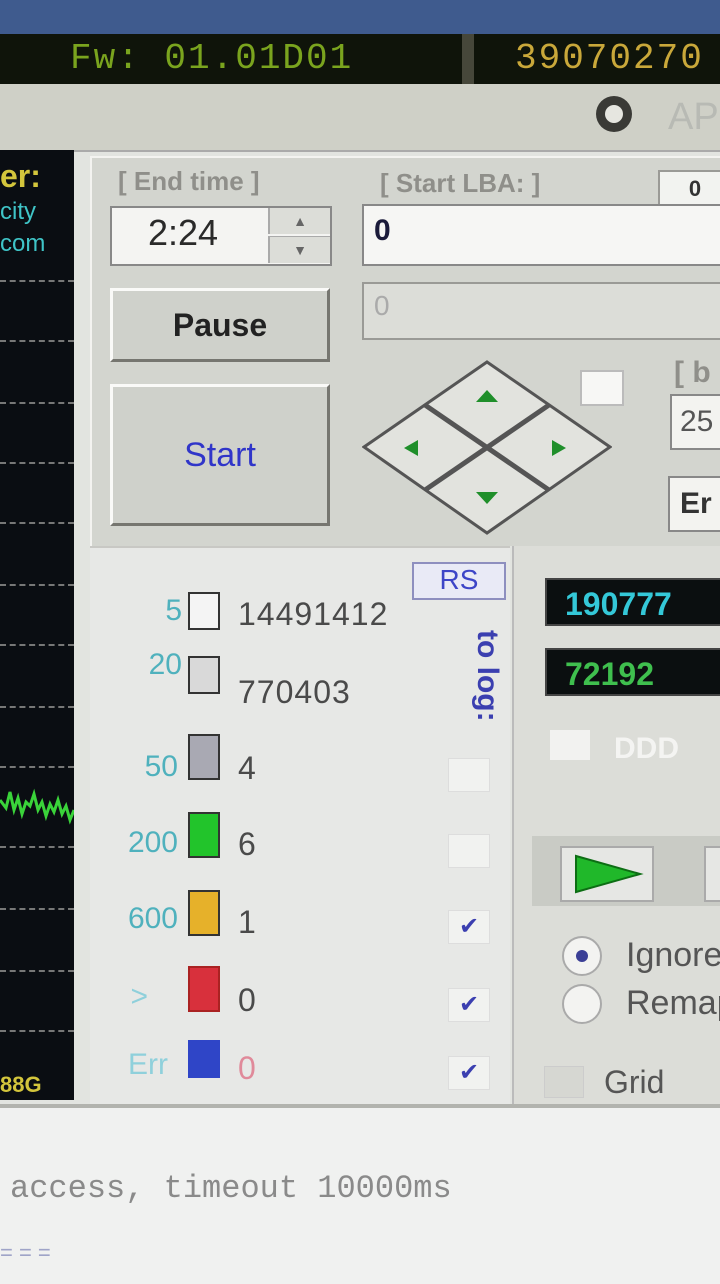  Describe the element at coordinates (570, 745) in the screenshot. I see `ddd-checkbox` at that location.